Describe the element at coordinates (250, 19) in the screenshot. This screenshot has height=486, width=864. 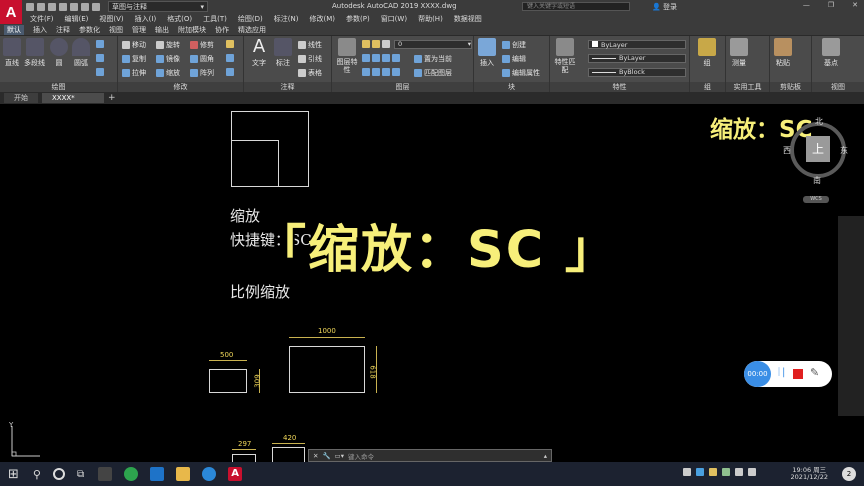
I see `menu-draw: 绘图(D)` at that location.